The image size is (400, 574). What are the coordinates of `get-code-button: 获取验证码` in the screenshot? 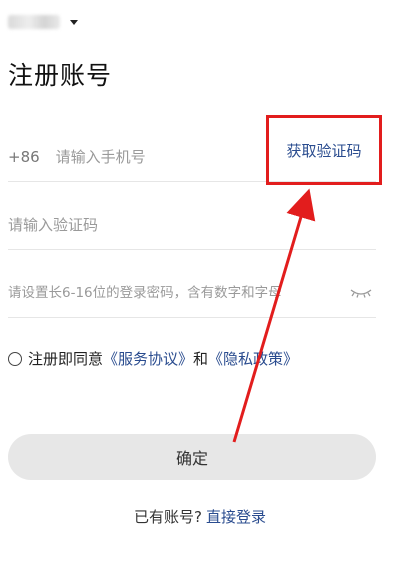 It's located at (323, 150).